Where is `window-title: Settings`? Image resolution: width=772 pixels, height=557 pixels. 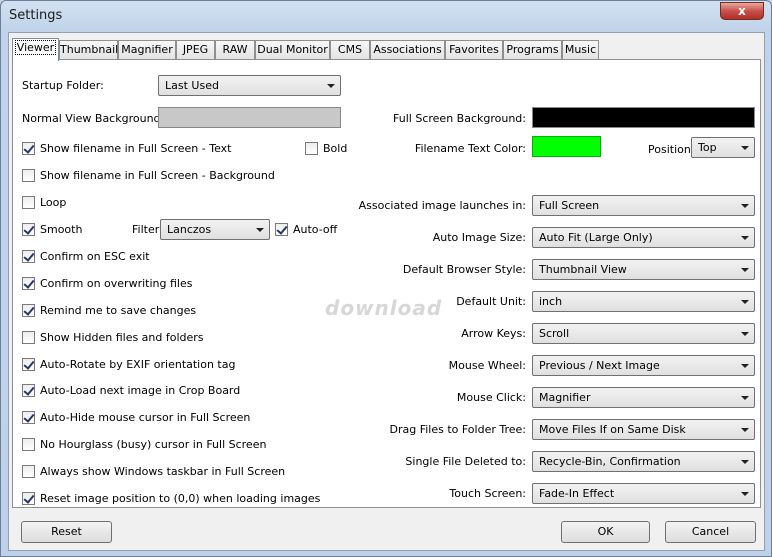 window-title: Settings is located at coordinates (36, 15).